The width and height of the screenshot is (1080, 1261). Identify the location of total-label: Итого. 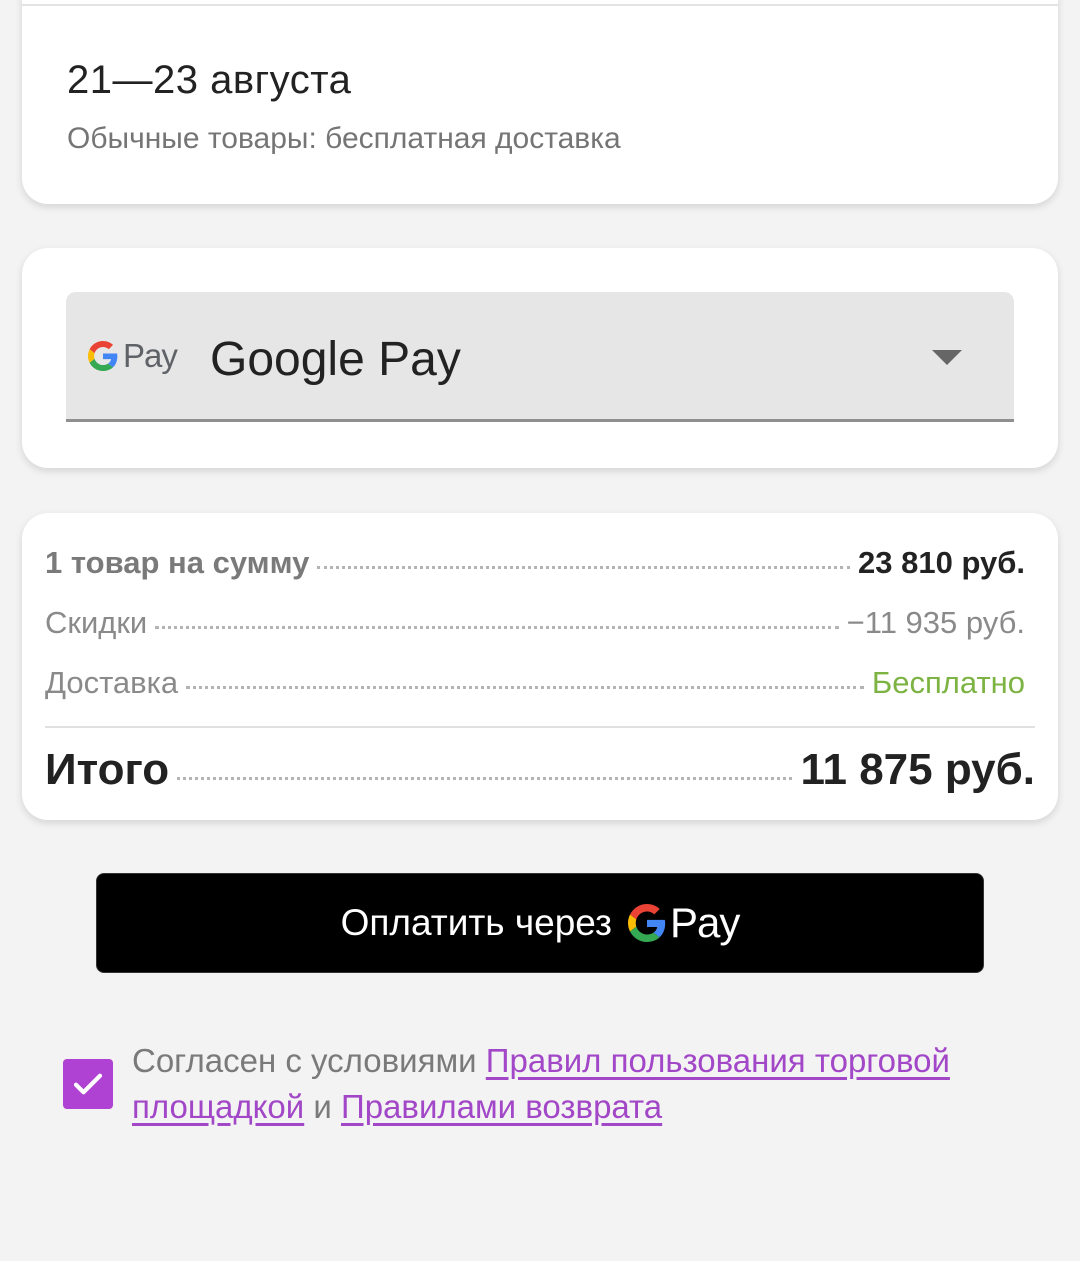
(107, 769).